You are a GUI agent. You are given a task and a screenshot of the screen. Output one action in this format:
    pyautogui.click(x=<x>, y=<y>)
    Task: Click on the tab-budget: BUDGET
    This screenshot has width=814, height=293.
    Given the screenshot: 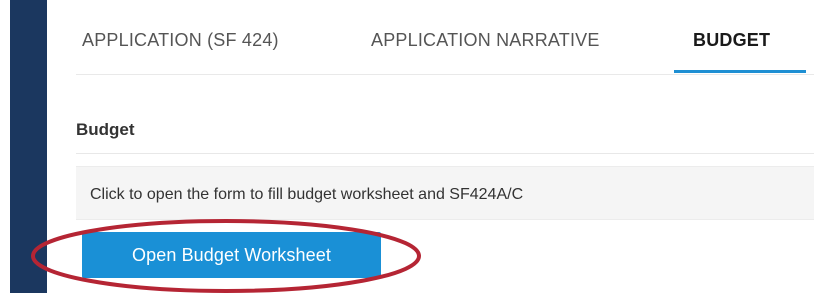 What is the action you would take?
    pyautogui.click(x=731, y=52)
    